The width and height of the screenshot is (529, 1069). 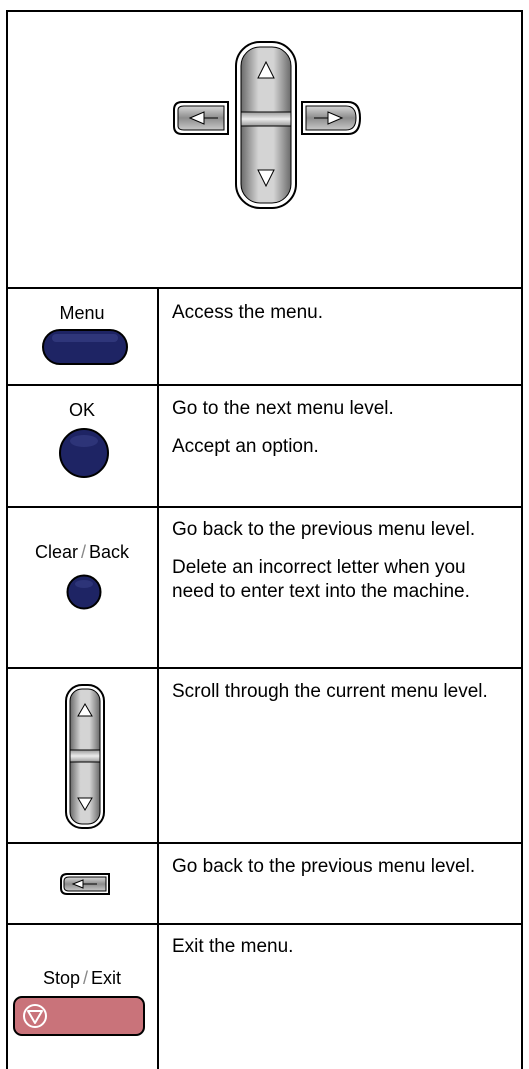 I want to click on description-text: Go to the next menu level., so click(x=283, y=408).